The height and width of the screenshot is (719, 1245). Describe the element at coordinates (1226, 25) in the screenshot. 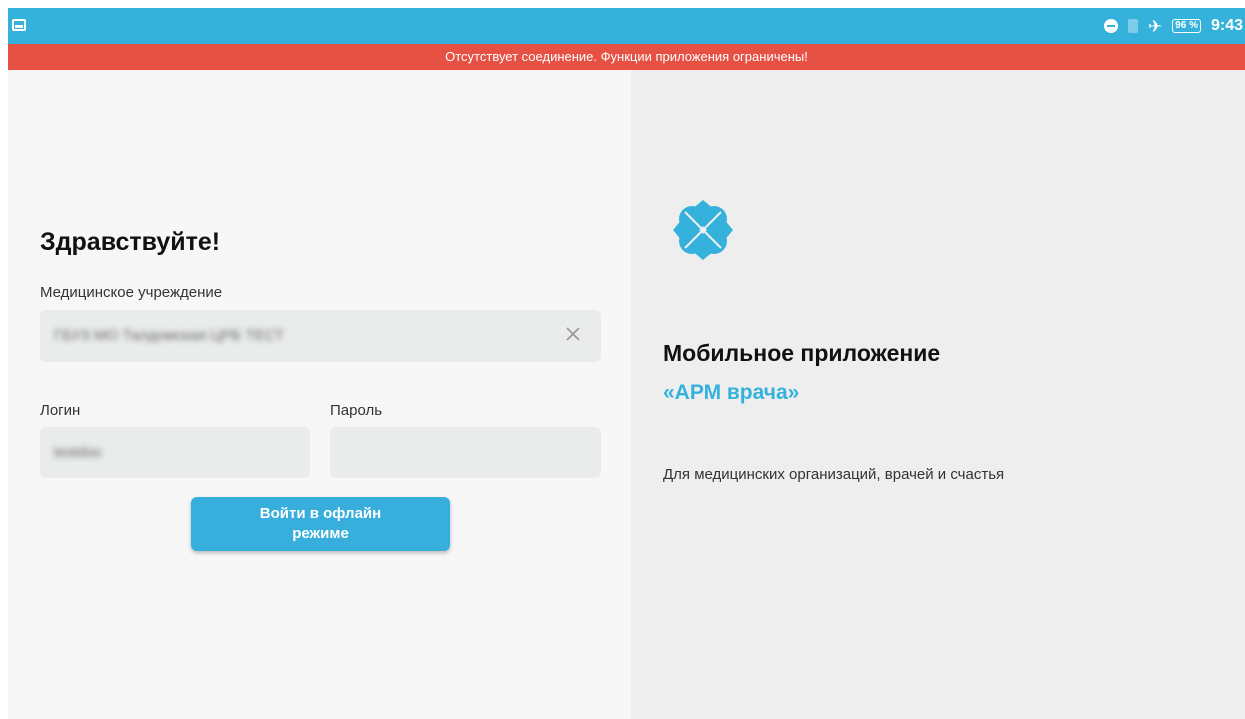

I see `clock: 9:43` at that location.